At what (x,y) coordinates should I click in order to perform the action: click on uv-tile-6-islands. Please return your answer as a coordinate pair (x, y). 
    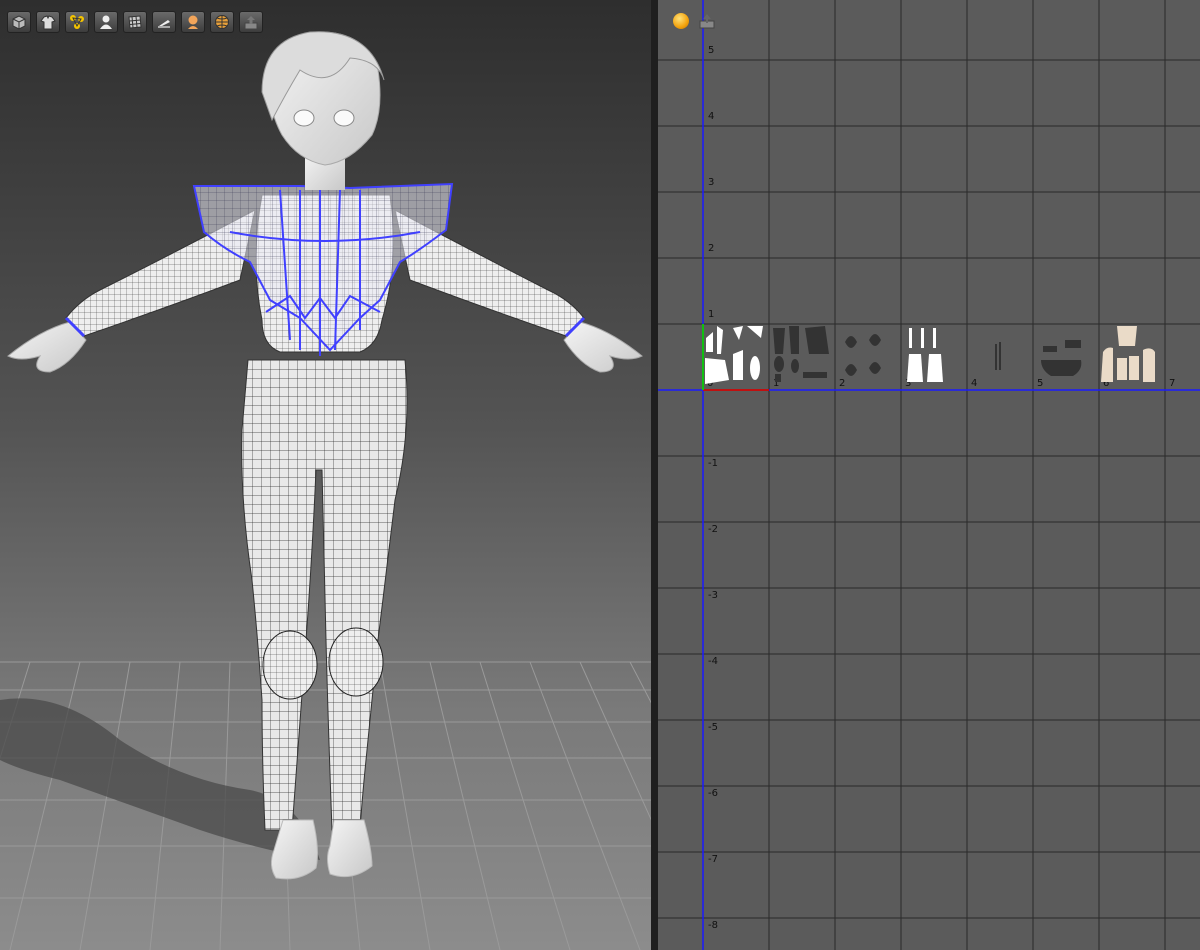
    Looking at the image, I should click on (1128, 354).